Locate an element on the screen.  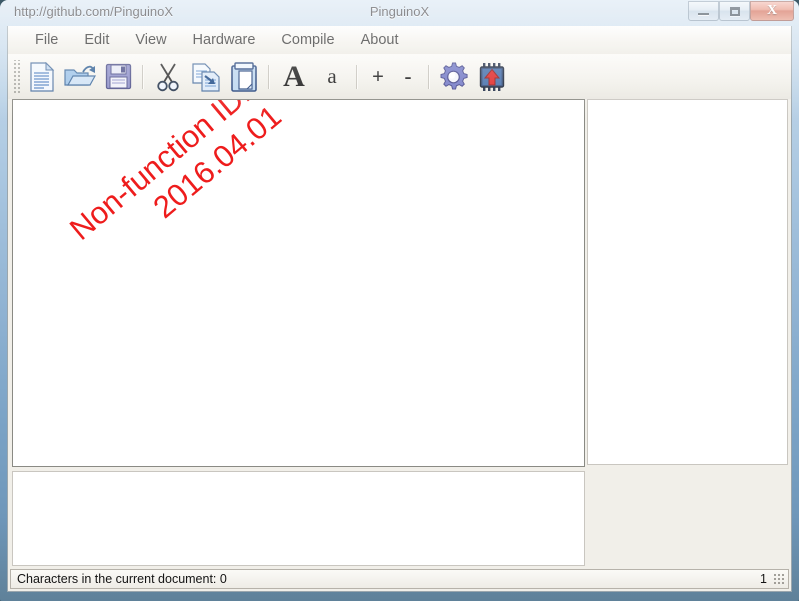
paste-clipboard-icon is located at coordinates (244, 76).